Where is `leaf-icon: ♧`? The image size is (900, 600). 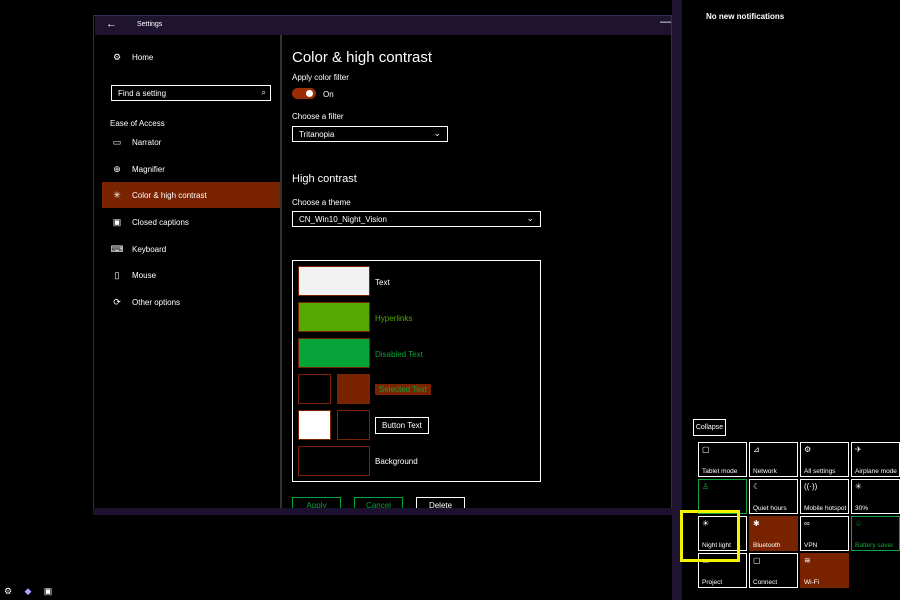
leaf-icon: ♧ is located at coordinates (859, 523).